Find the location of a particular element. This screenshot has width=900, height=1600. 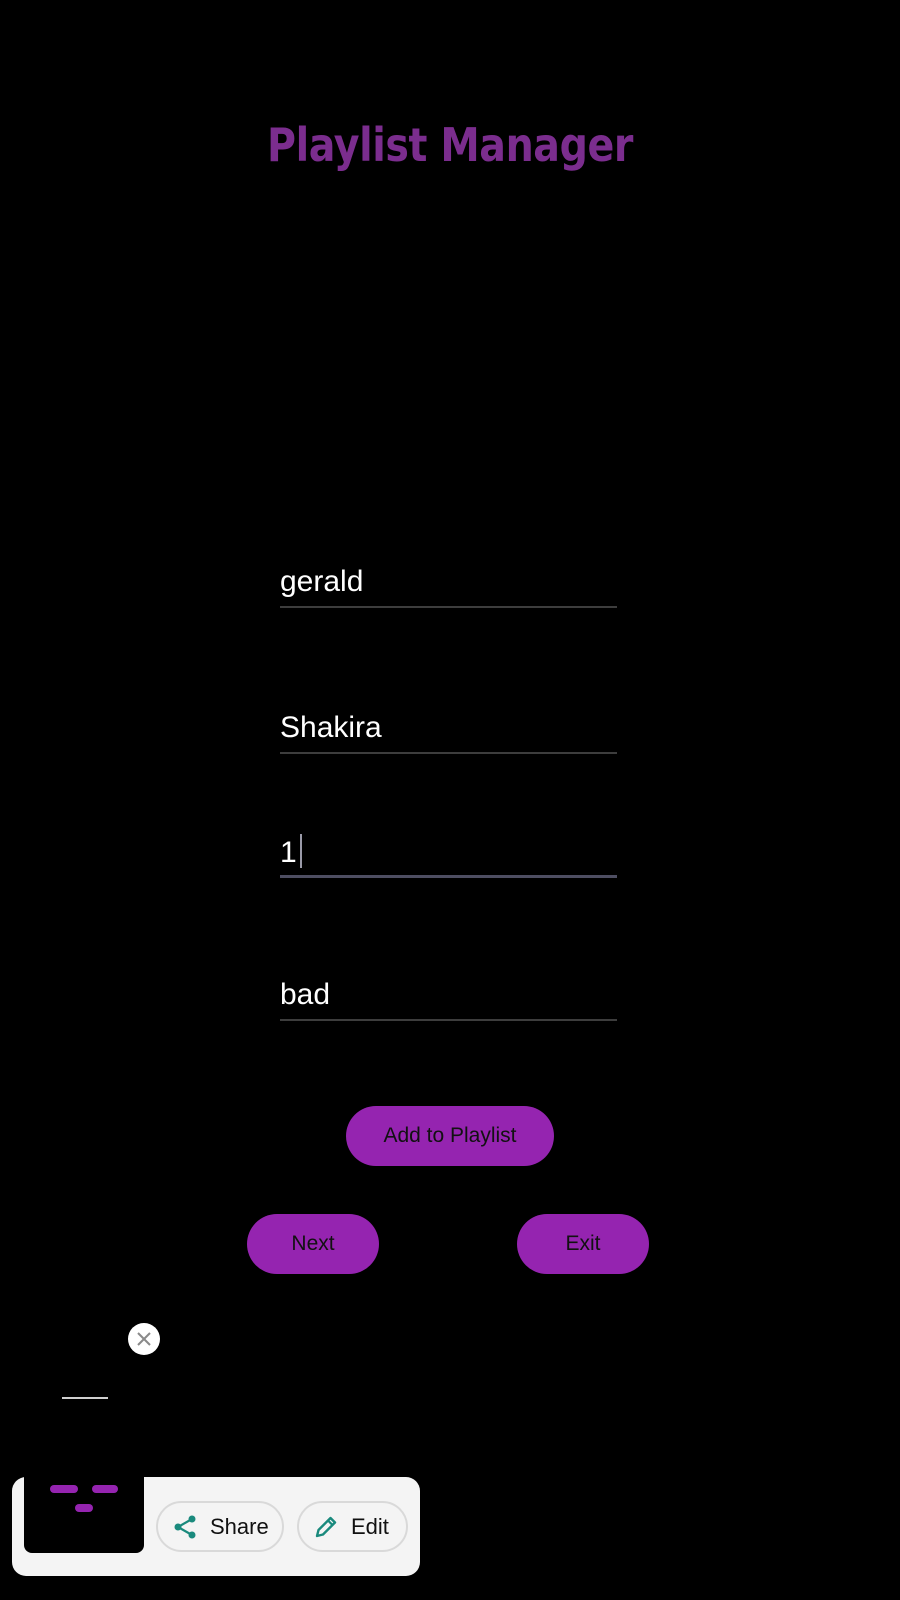

next-button: Next is located at coordinates (313, 1244).